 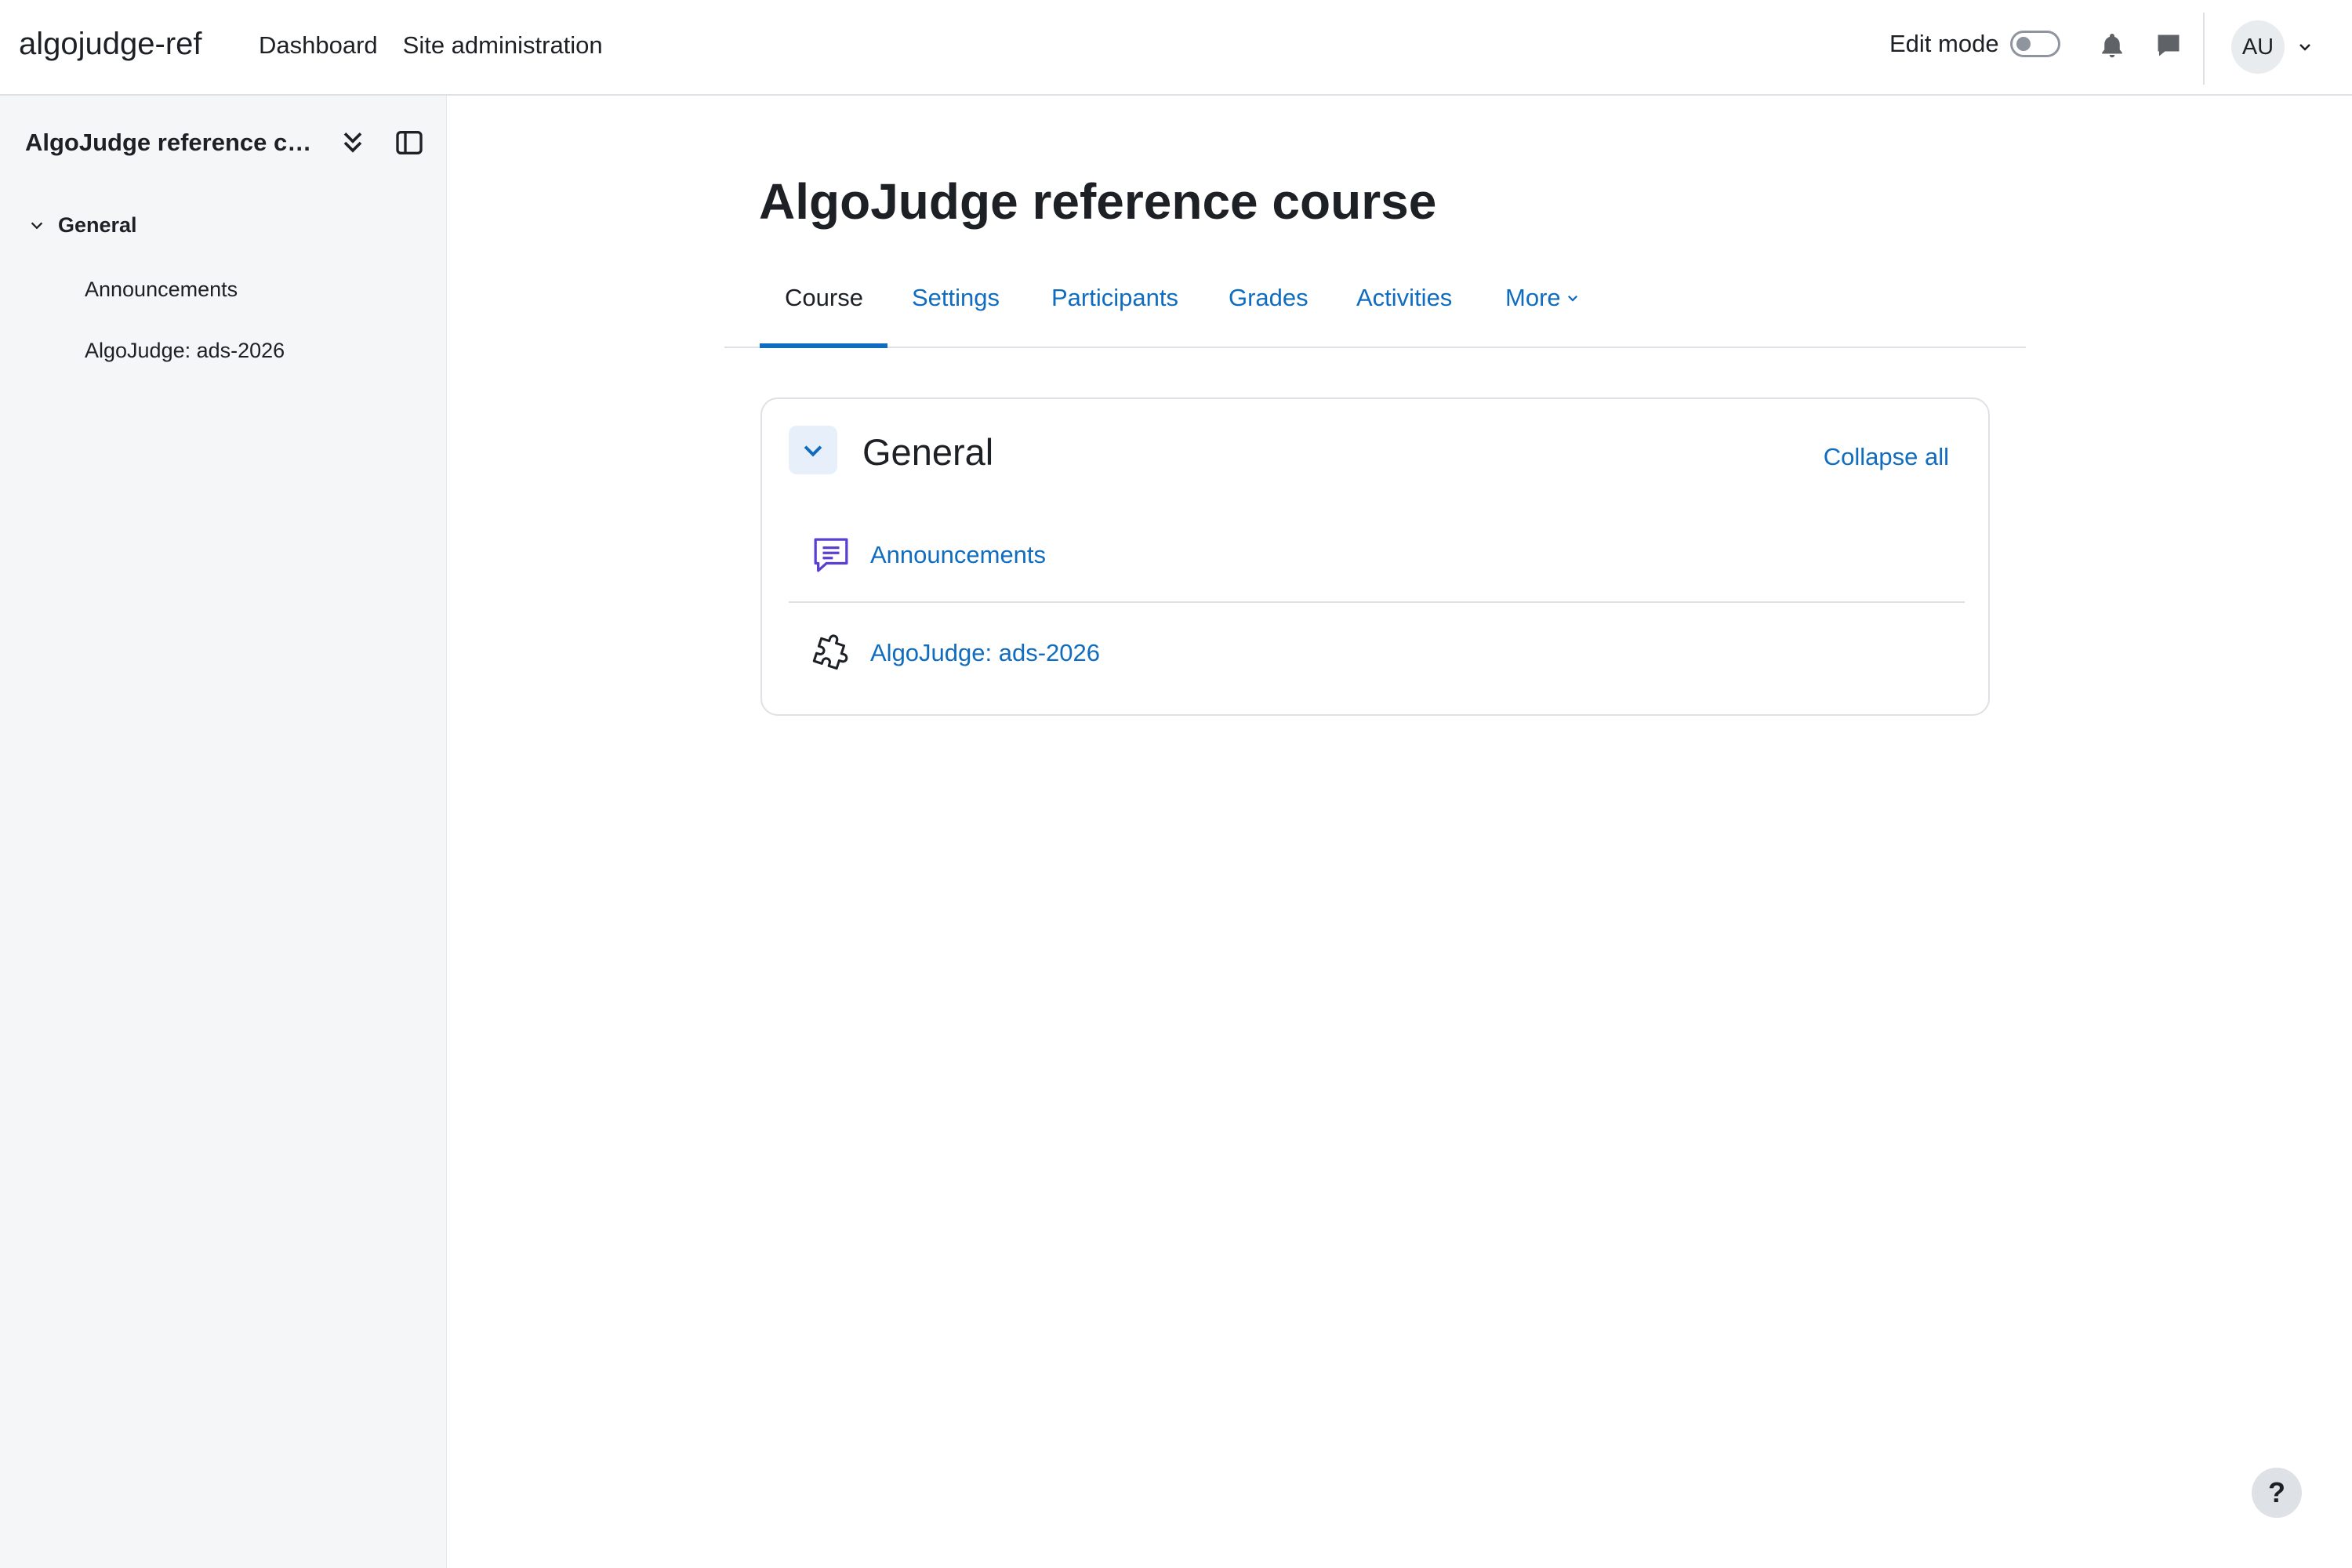 I want to click on tab-more: More, so click(x=1542, y=298).